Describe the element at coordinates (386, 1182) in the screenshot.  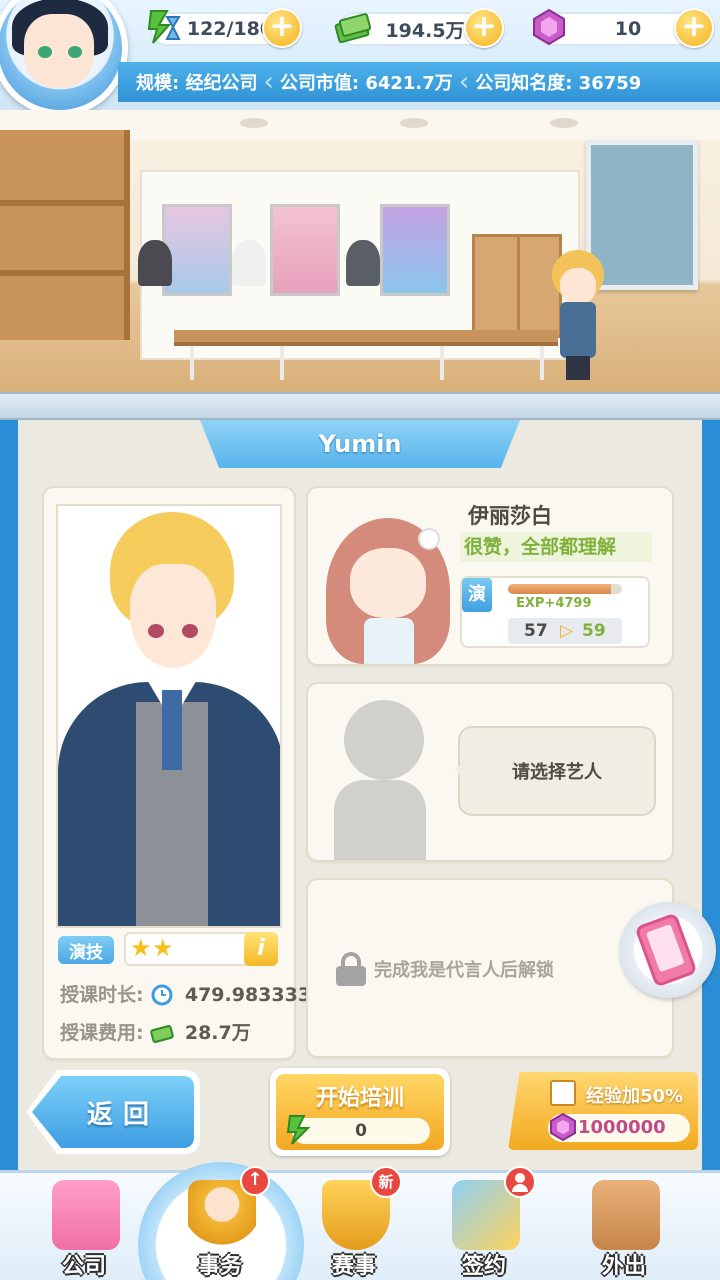
I see `new-badge: 新` at that location.